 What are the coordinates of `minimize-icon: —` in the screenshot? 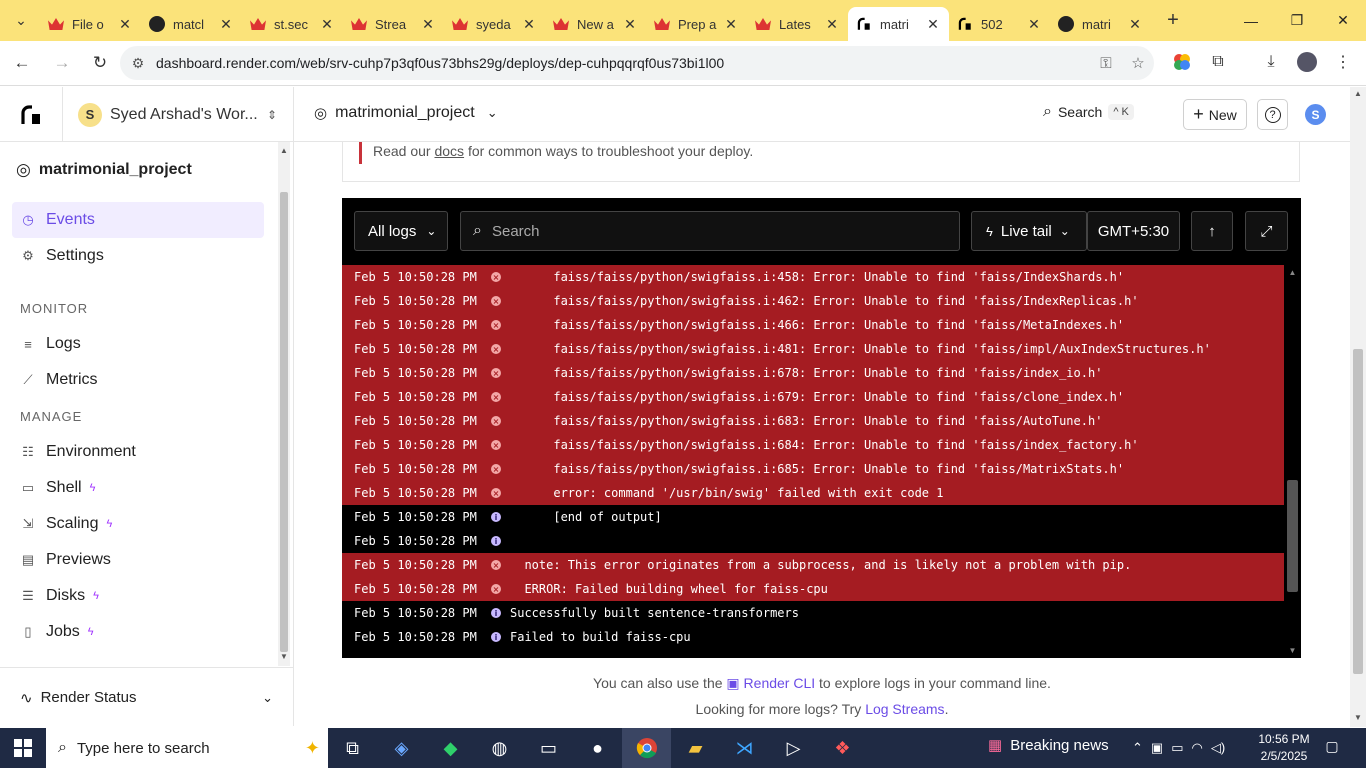 It's located at (1251, 20).